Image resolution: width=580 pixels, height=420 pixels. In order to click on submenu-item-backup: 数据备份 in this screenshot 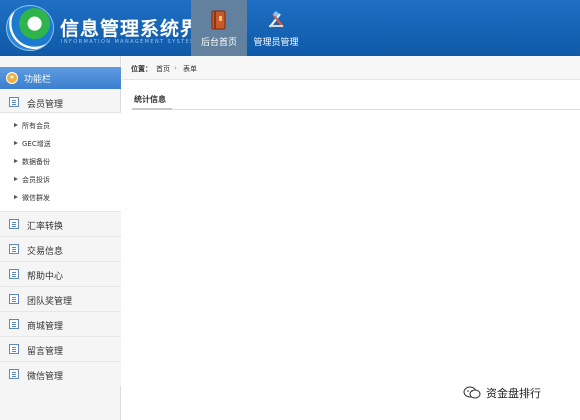, I will do `click(32, 162)`.